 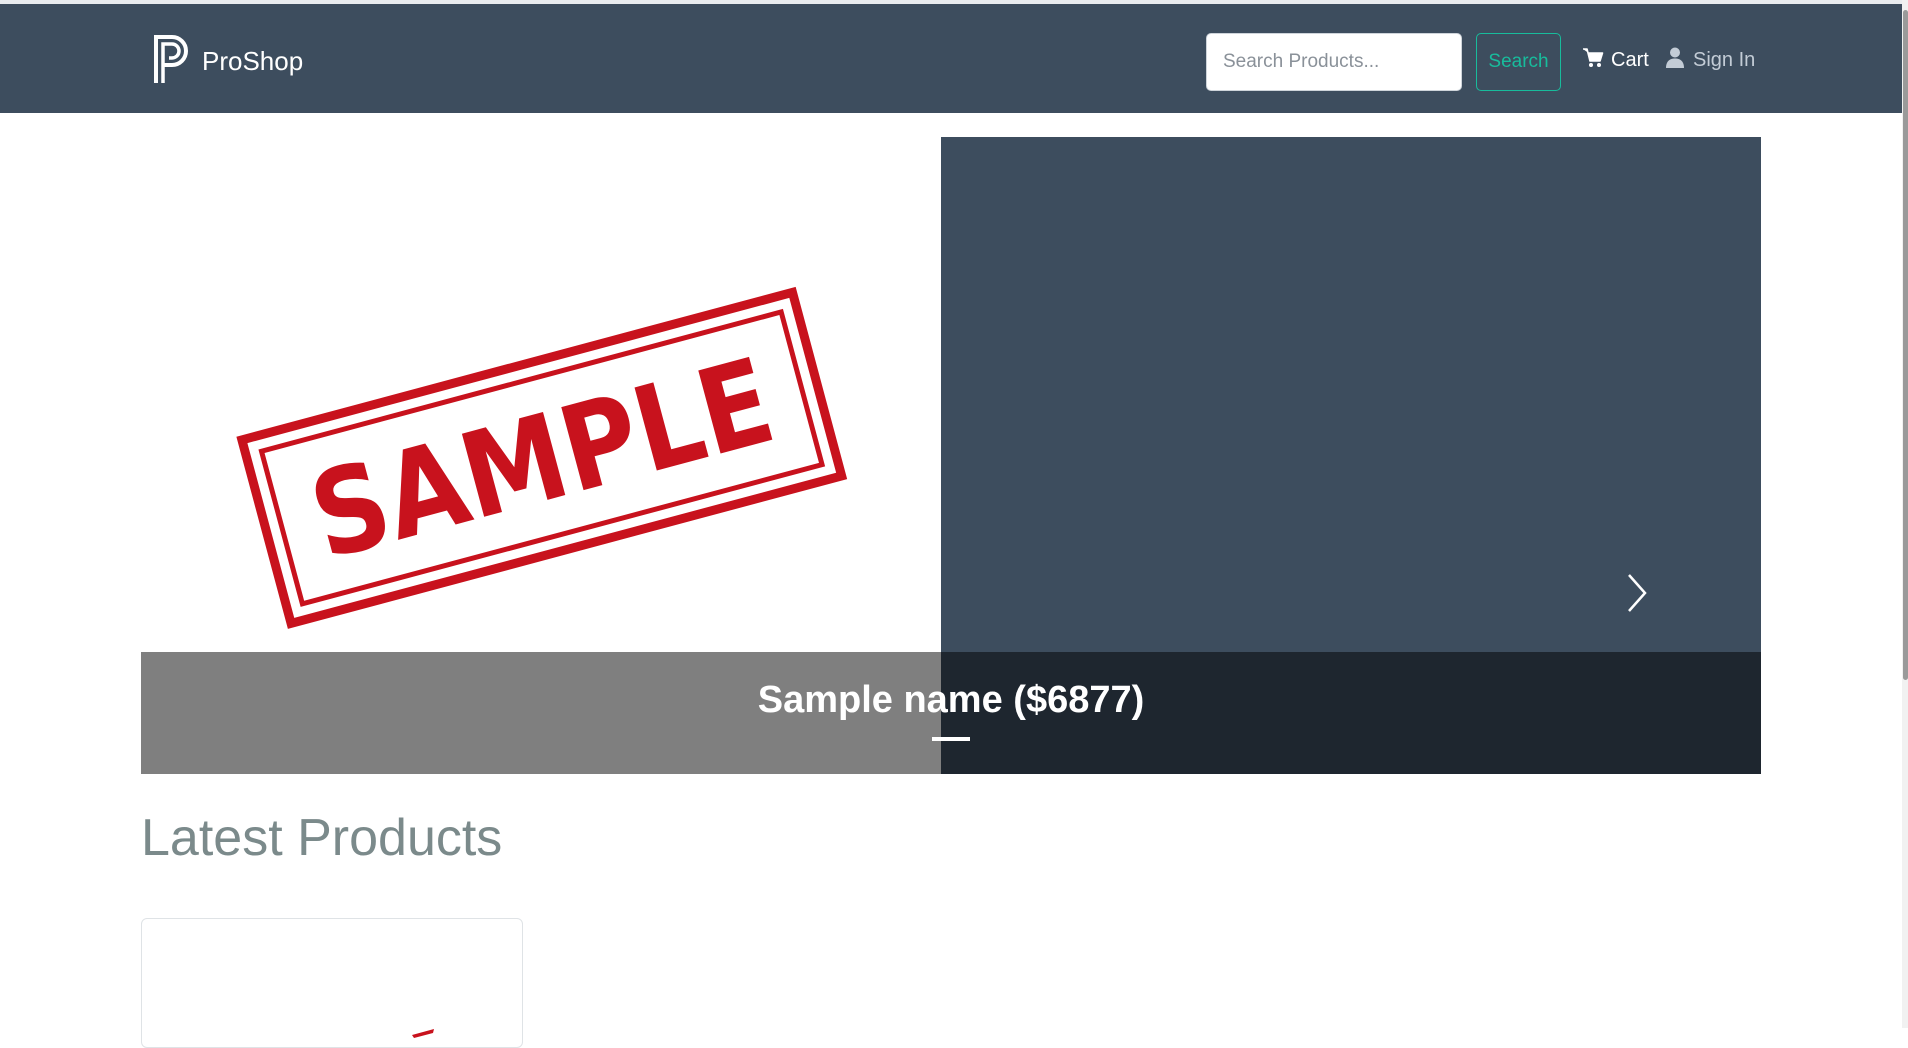 I want to click on chevron-right-icon, so click(x=1637, y=599).